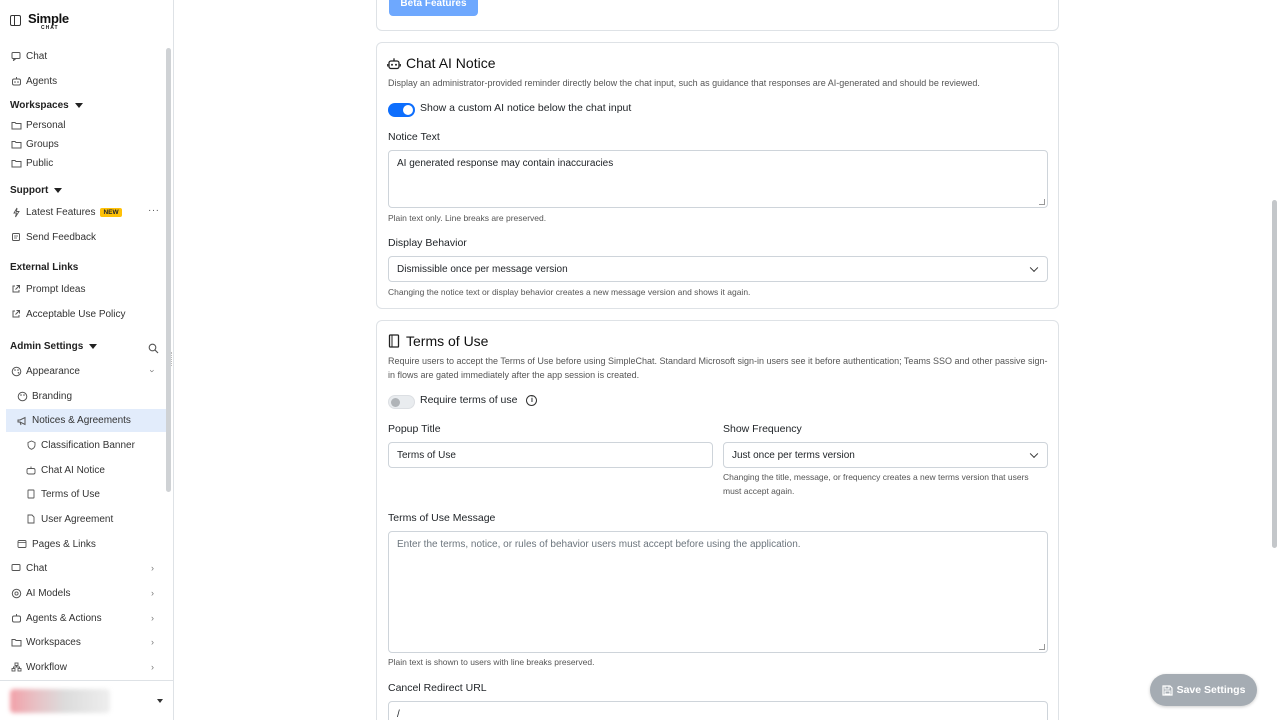 The height and width of the screenshot is (720, 1280). Describe the element at coordinates (15, 20) in the screenshot. I see `sidebar-toggle-icon` at that location.